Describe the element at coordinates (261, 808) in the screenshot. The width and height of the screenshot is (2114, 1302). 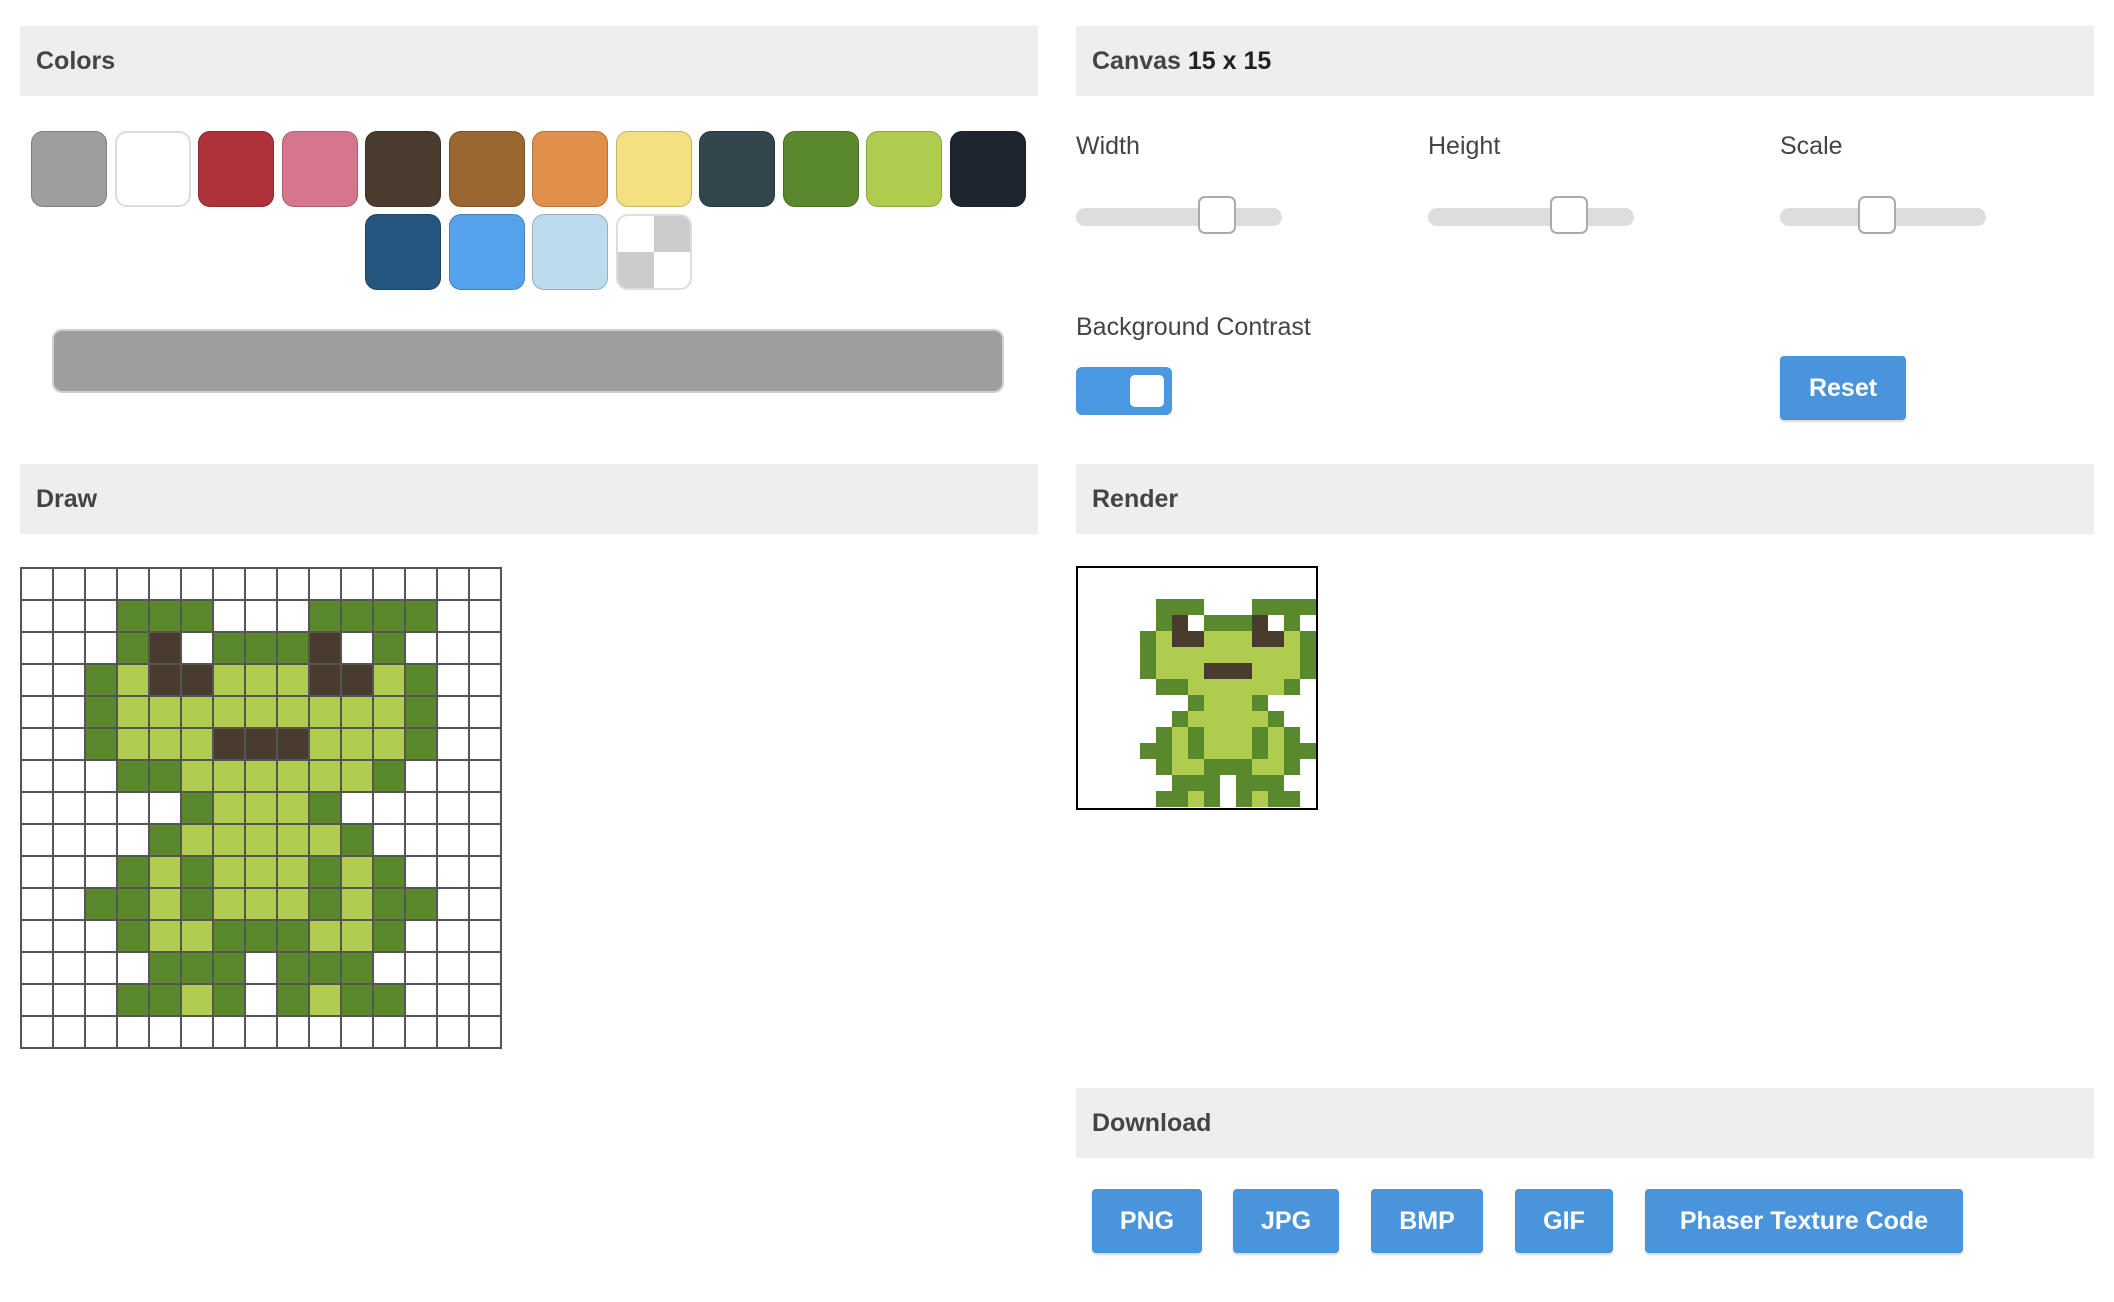
I see `draw-grid` at that location.